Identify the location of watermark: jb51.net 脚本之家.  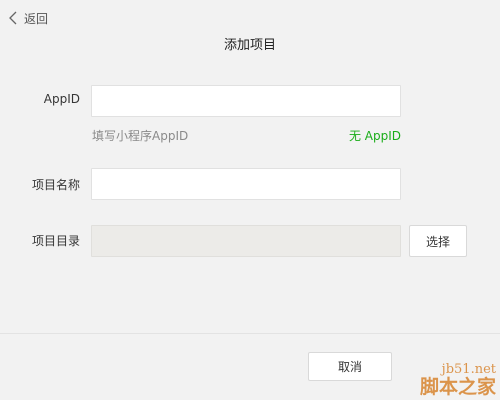
(432, 380).